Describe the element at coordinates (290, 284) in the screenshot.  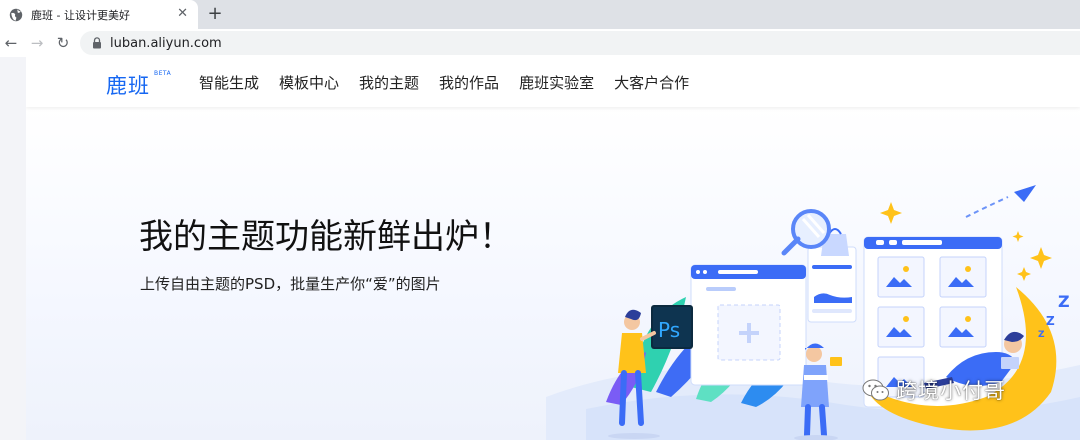
I see `hero-subtitle: 上传自由主题的PSD，批量生产你“爱”的图片` at that location.